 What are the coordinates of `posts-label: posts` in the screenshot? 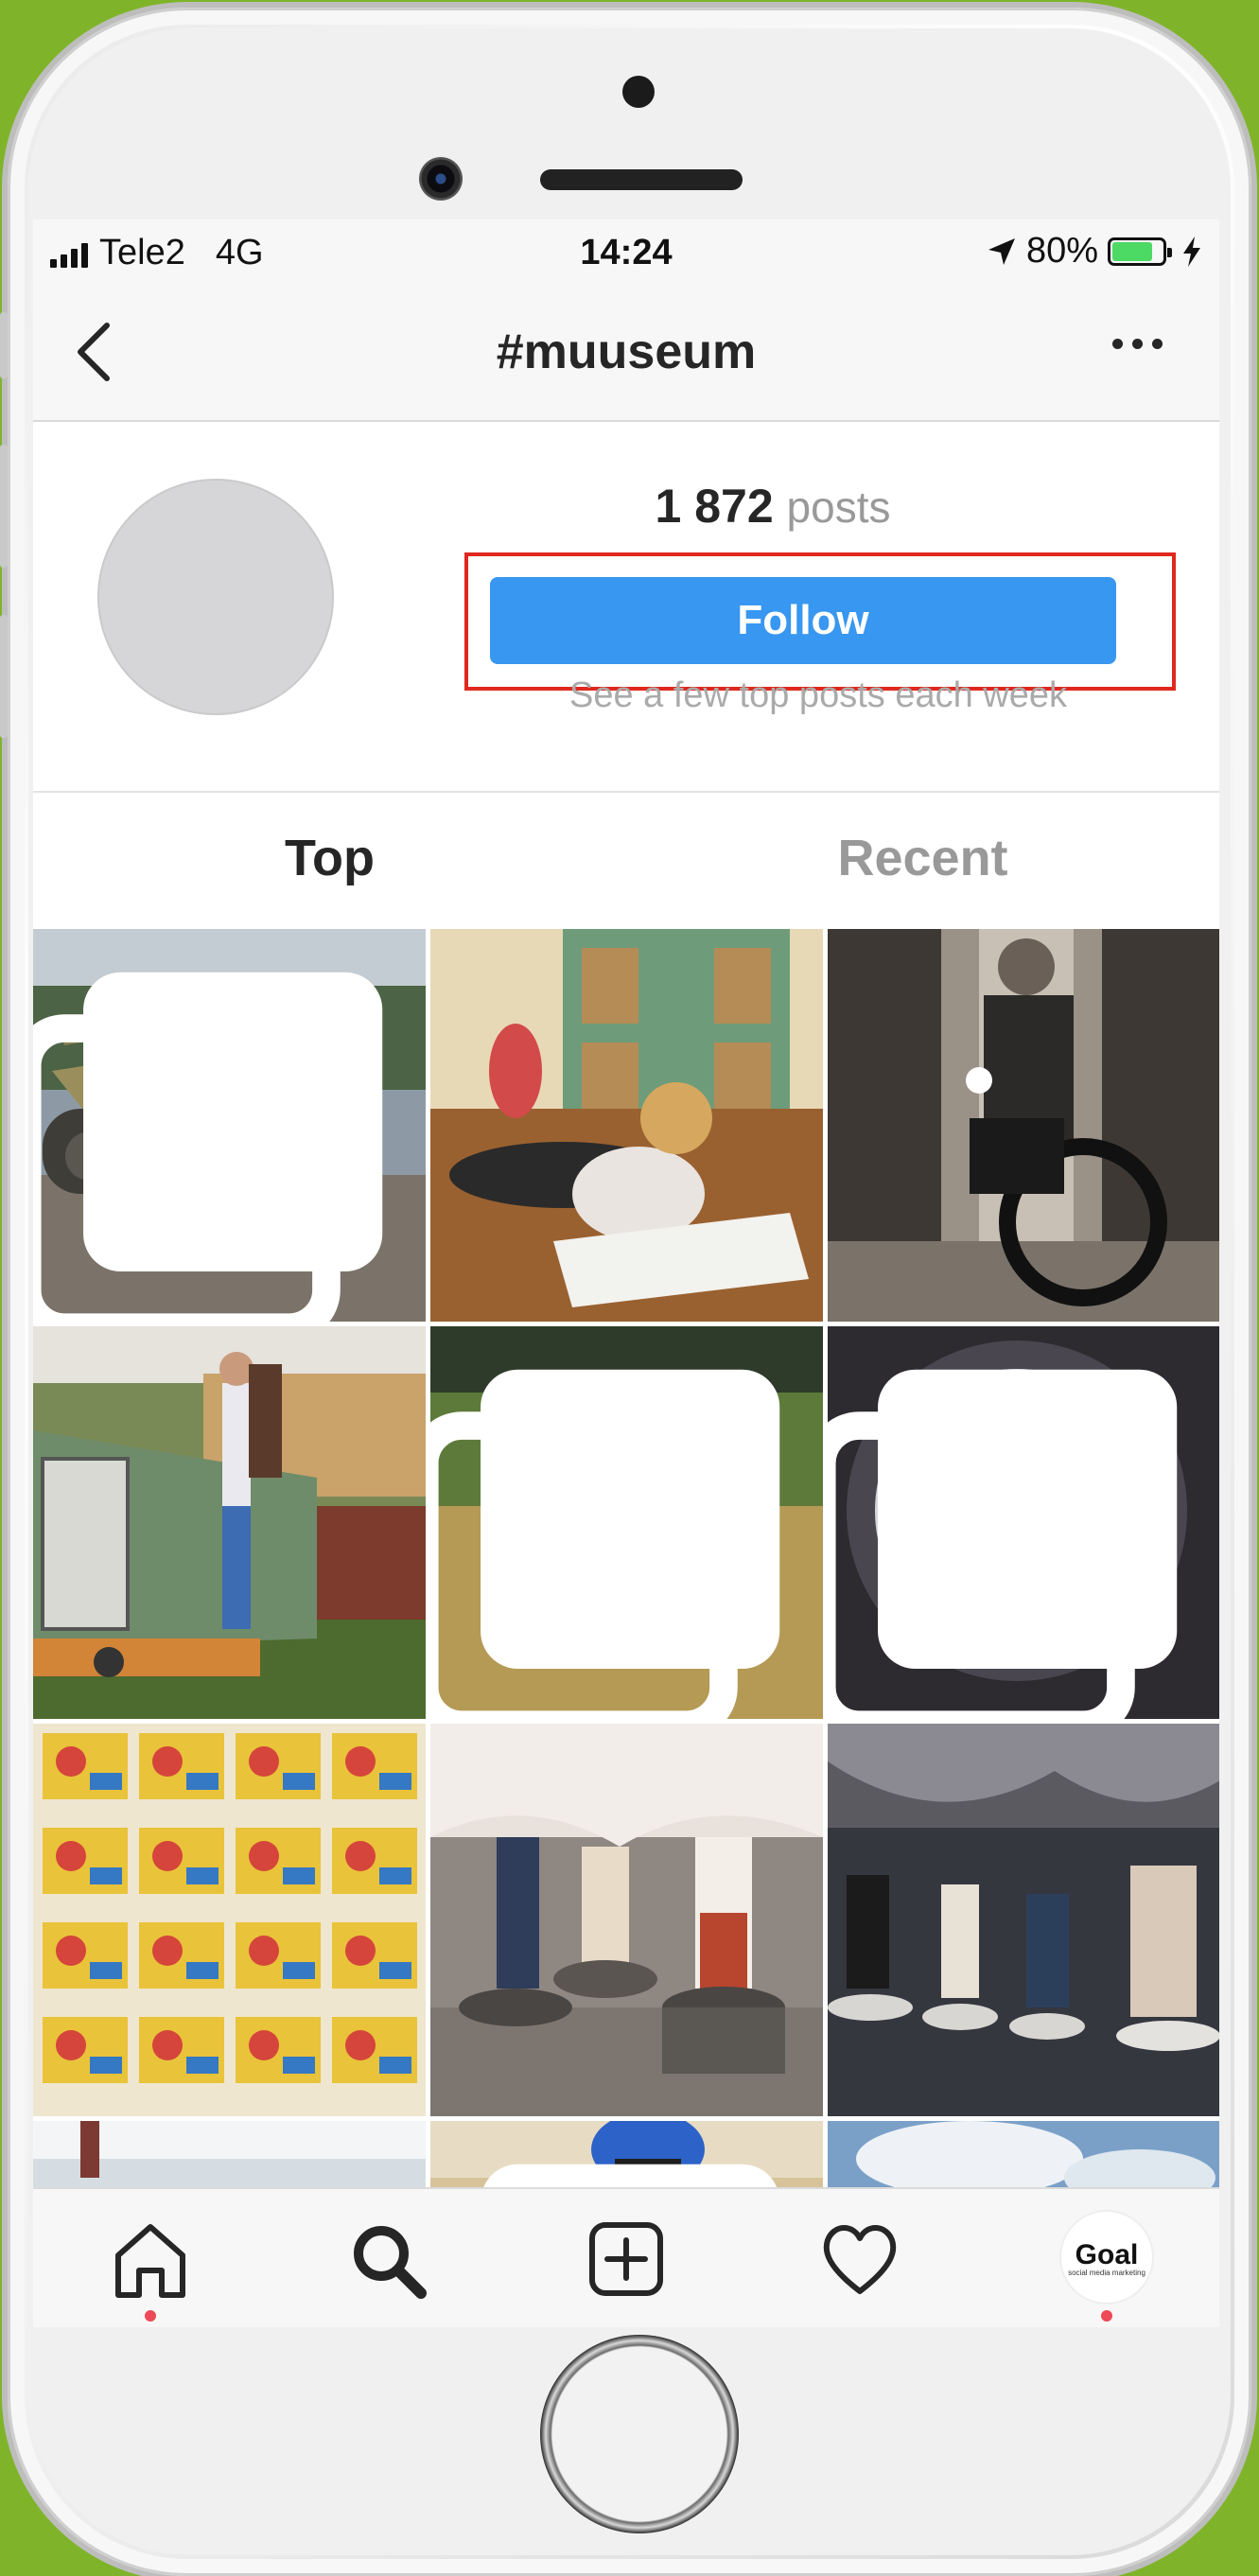 It's located at (838, 507).